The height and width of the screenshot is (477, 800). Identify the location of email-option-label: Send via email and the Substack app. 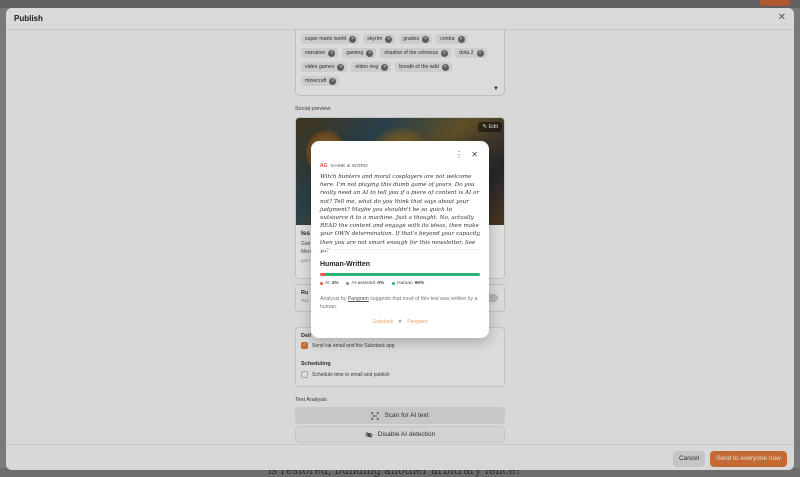
(353, 345).